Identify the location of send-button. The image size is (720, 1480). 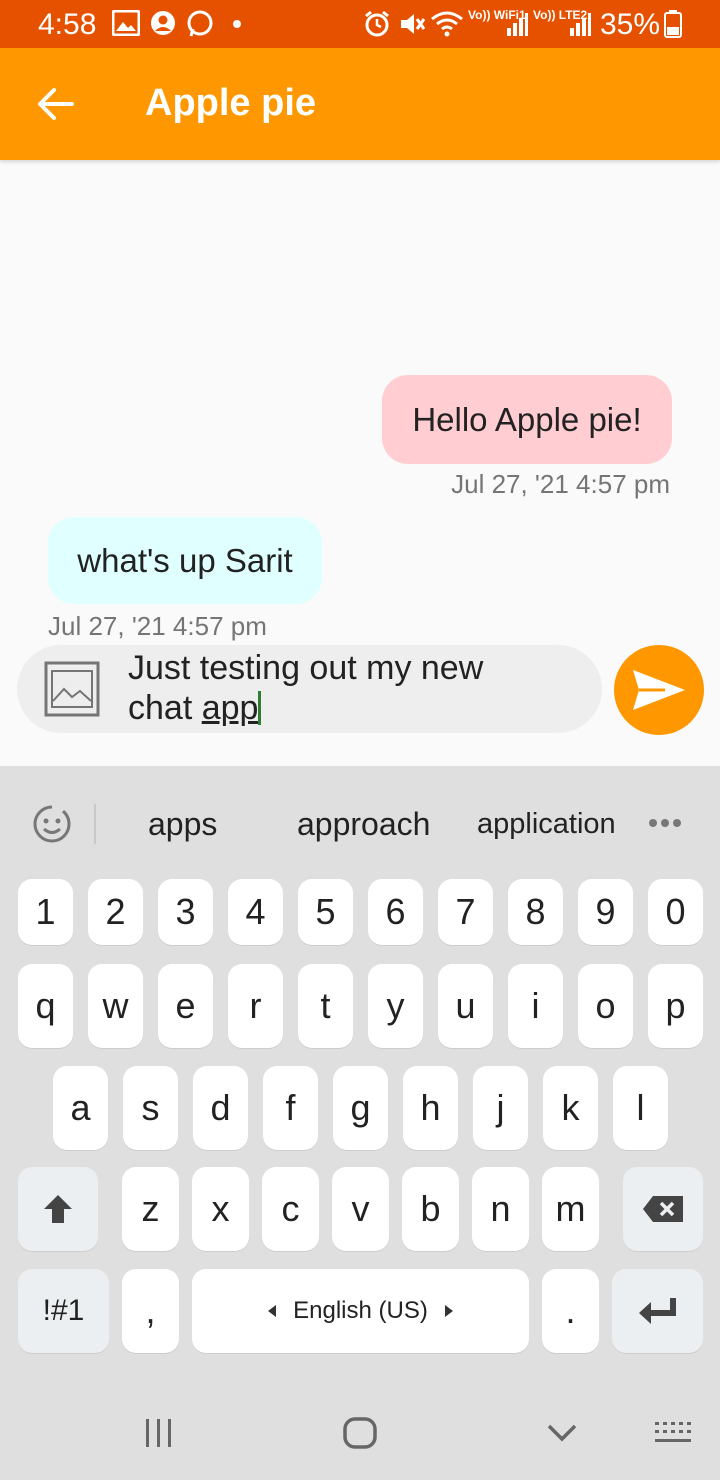
(659, 690).